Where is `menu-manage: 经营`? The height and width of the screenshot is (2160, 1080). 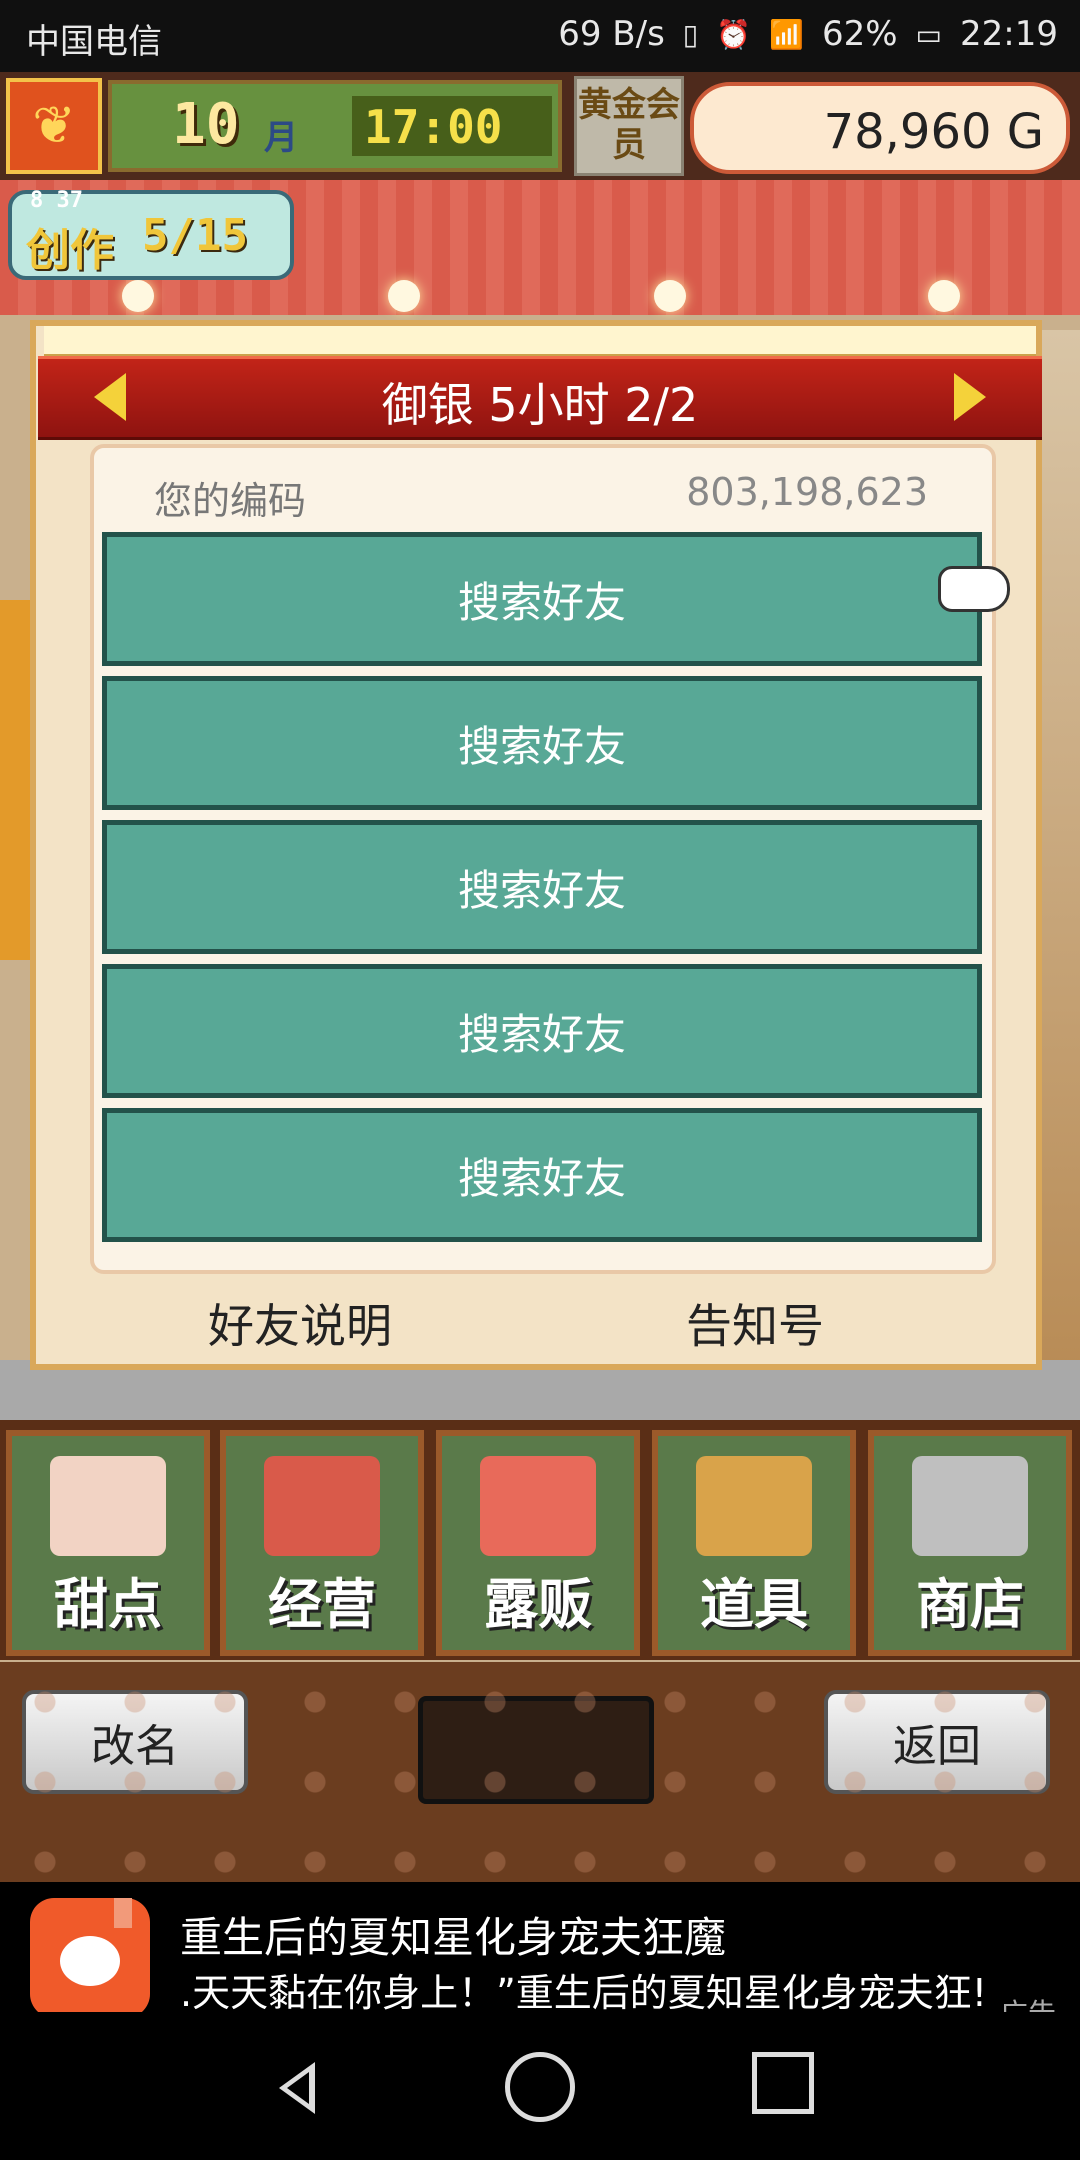
menu-manage: 经营 is located at coordinates (322, 1543).